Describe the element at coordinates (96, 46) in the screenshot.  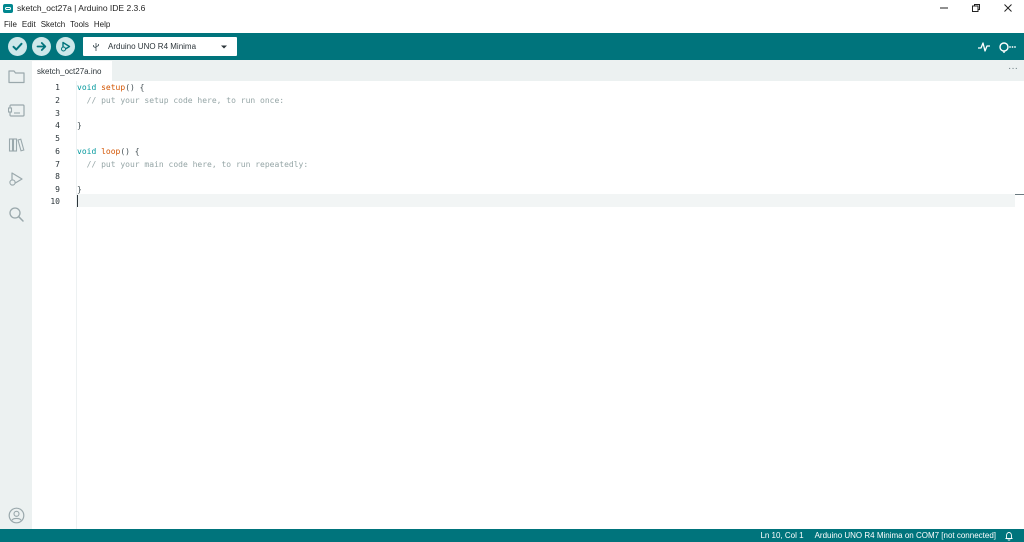
I see `usb-icon` at that location.